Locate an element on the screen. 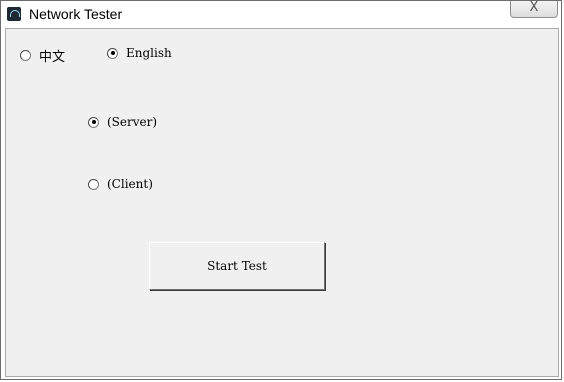 The width and height of the screenshot is (564, 382). close-icon: X is located at coordinates (534, 7).